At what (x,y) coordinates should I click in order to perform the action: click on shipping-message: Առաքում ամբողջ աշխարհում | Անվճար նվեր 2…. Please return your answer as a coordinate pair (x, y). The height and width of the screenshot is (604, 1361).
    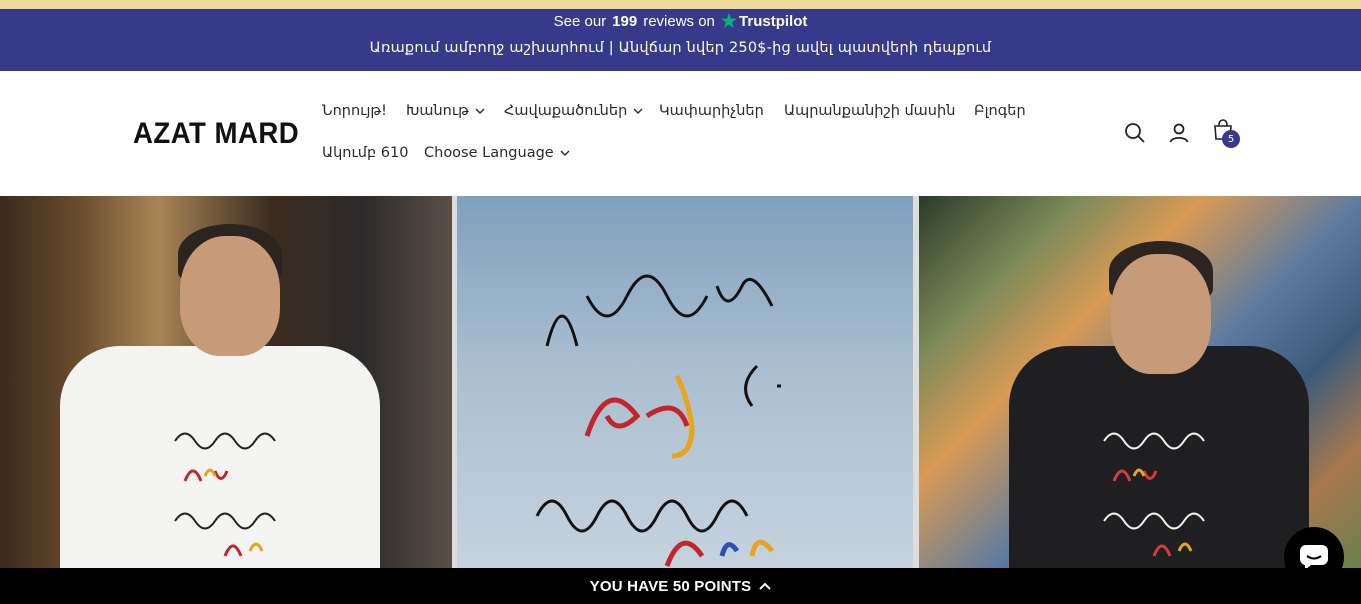
    Looking at the image, I should click on (680, 48).